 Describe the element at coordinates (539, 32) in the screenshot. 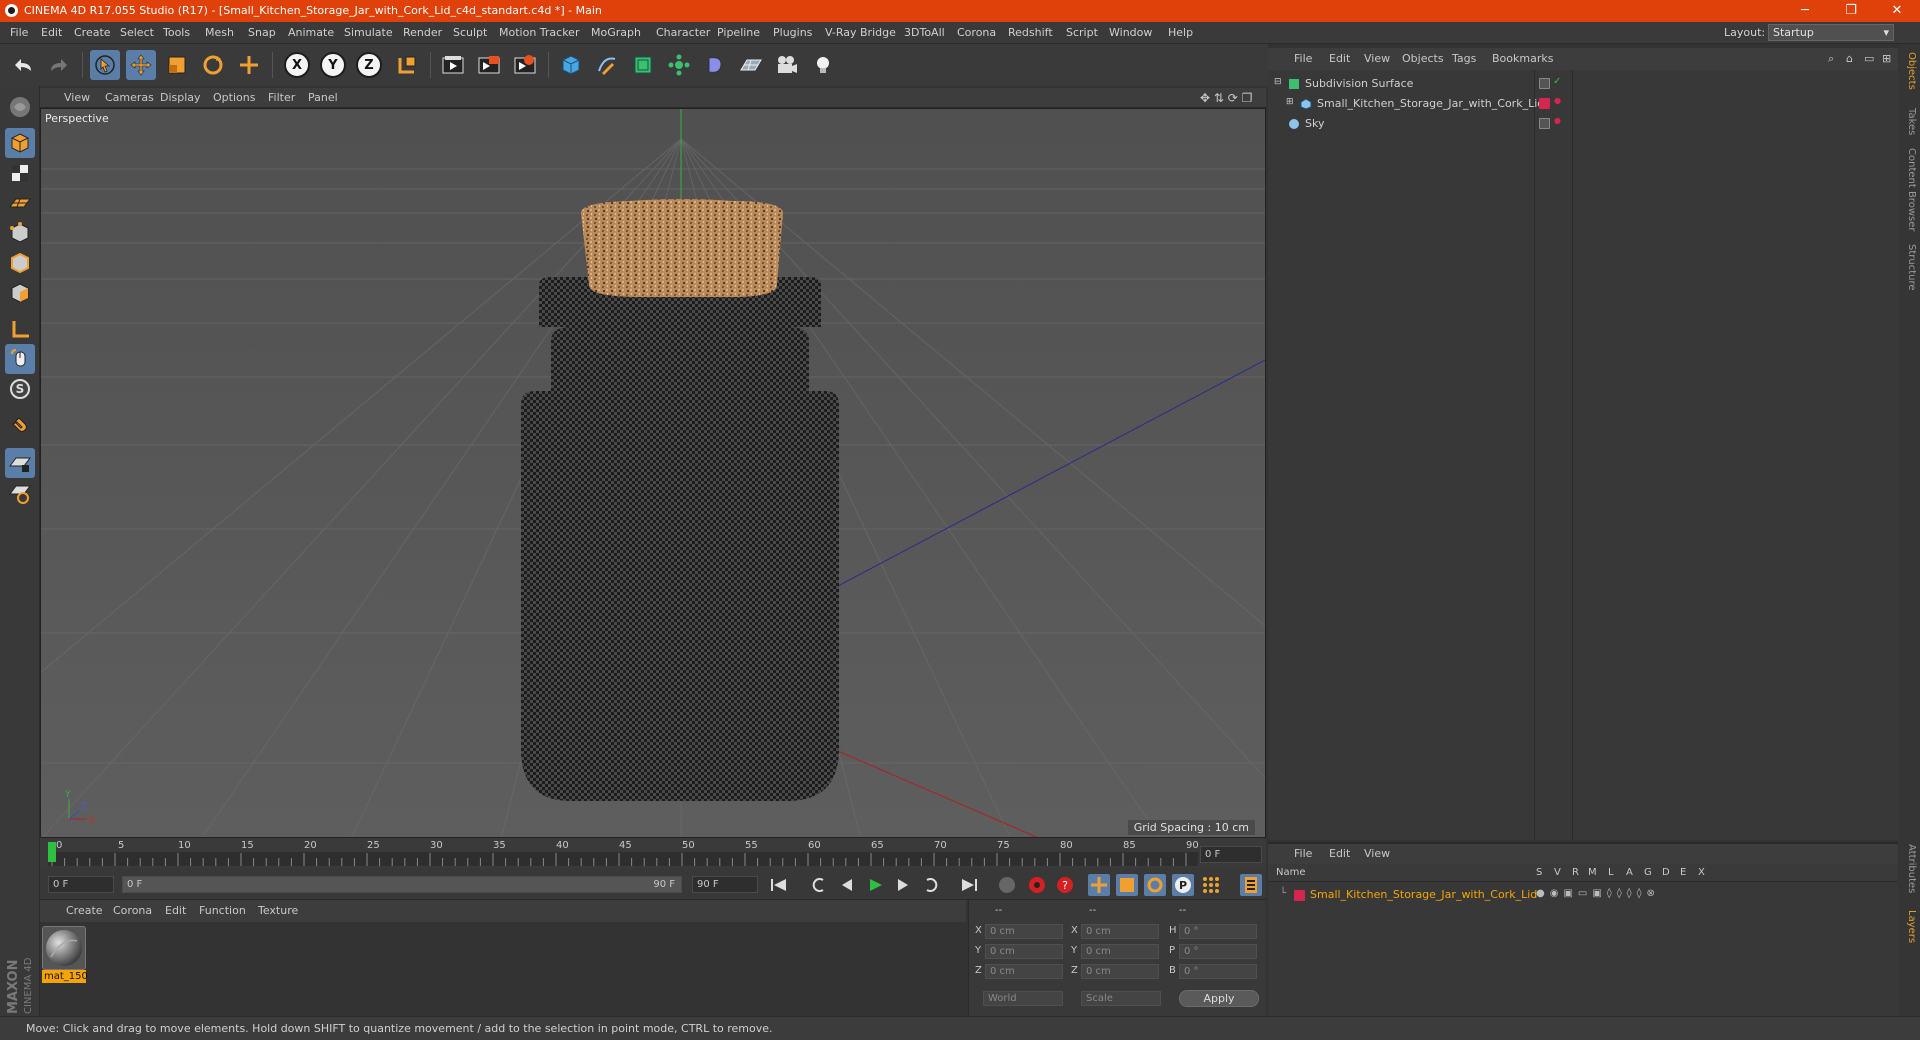

I see `menu-motion-tracker: Motion Tracker` at that location.